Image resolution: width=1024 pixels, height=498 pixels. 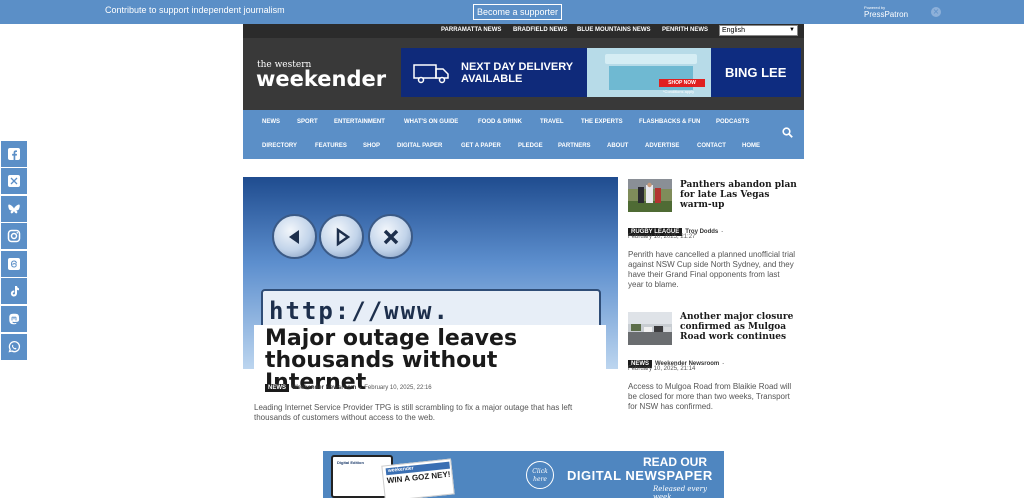 I want to click on ad-headline-line2: AVAILABLE, so click(x=492, y=79).